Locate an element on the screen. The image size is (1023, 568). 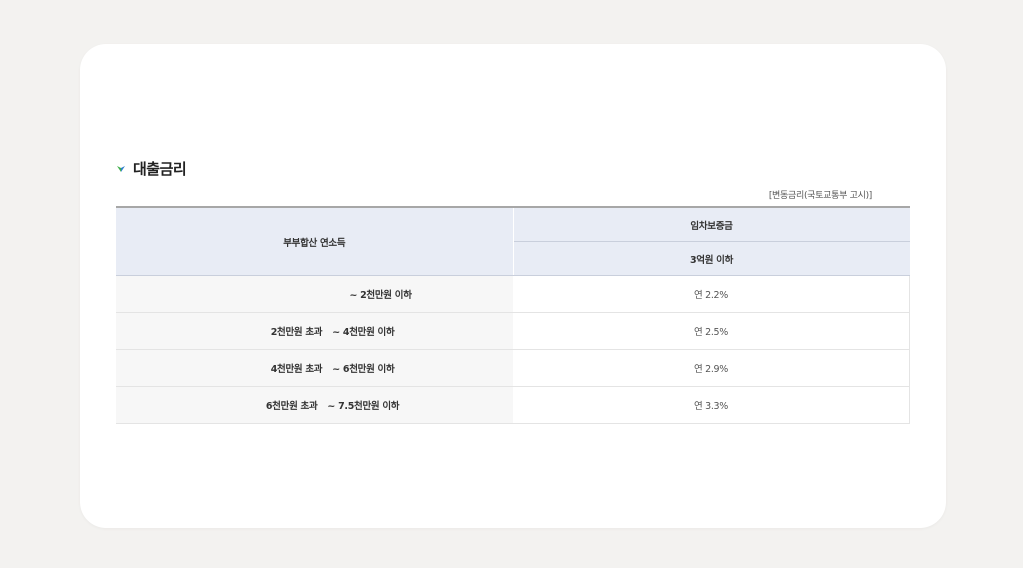
table-row: ~ 2천만원 이하 연 2.2% is located at coordinates (513, 294).